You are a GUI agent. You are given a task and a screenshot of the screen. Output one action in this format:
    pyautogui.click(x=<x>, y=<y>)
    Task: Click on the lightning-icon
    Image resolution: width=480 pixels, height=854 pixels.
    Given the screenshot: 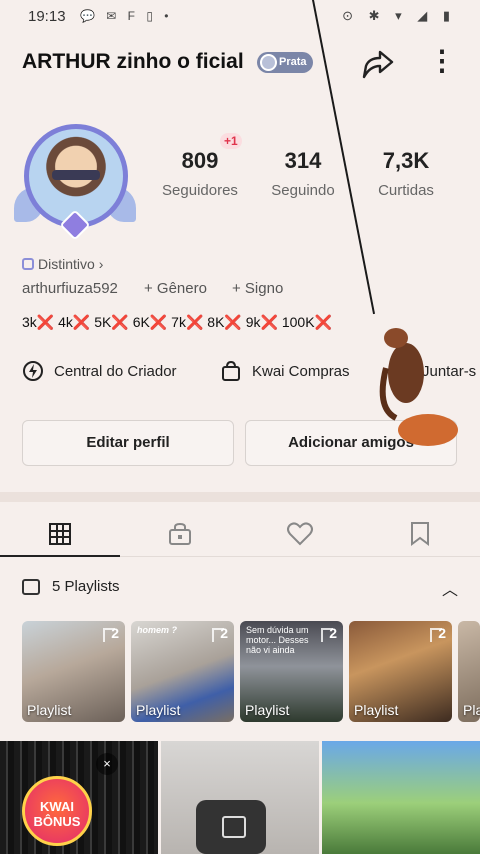 What is the action you would take?
    pyautogui.click(x=33, y=371)
    